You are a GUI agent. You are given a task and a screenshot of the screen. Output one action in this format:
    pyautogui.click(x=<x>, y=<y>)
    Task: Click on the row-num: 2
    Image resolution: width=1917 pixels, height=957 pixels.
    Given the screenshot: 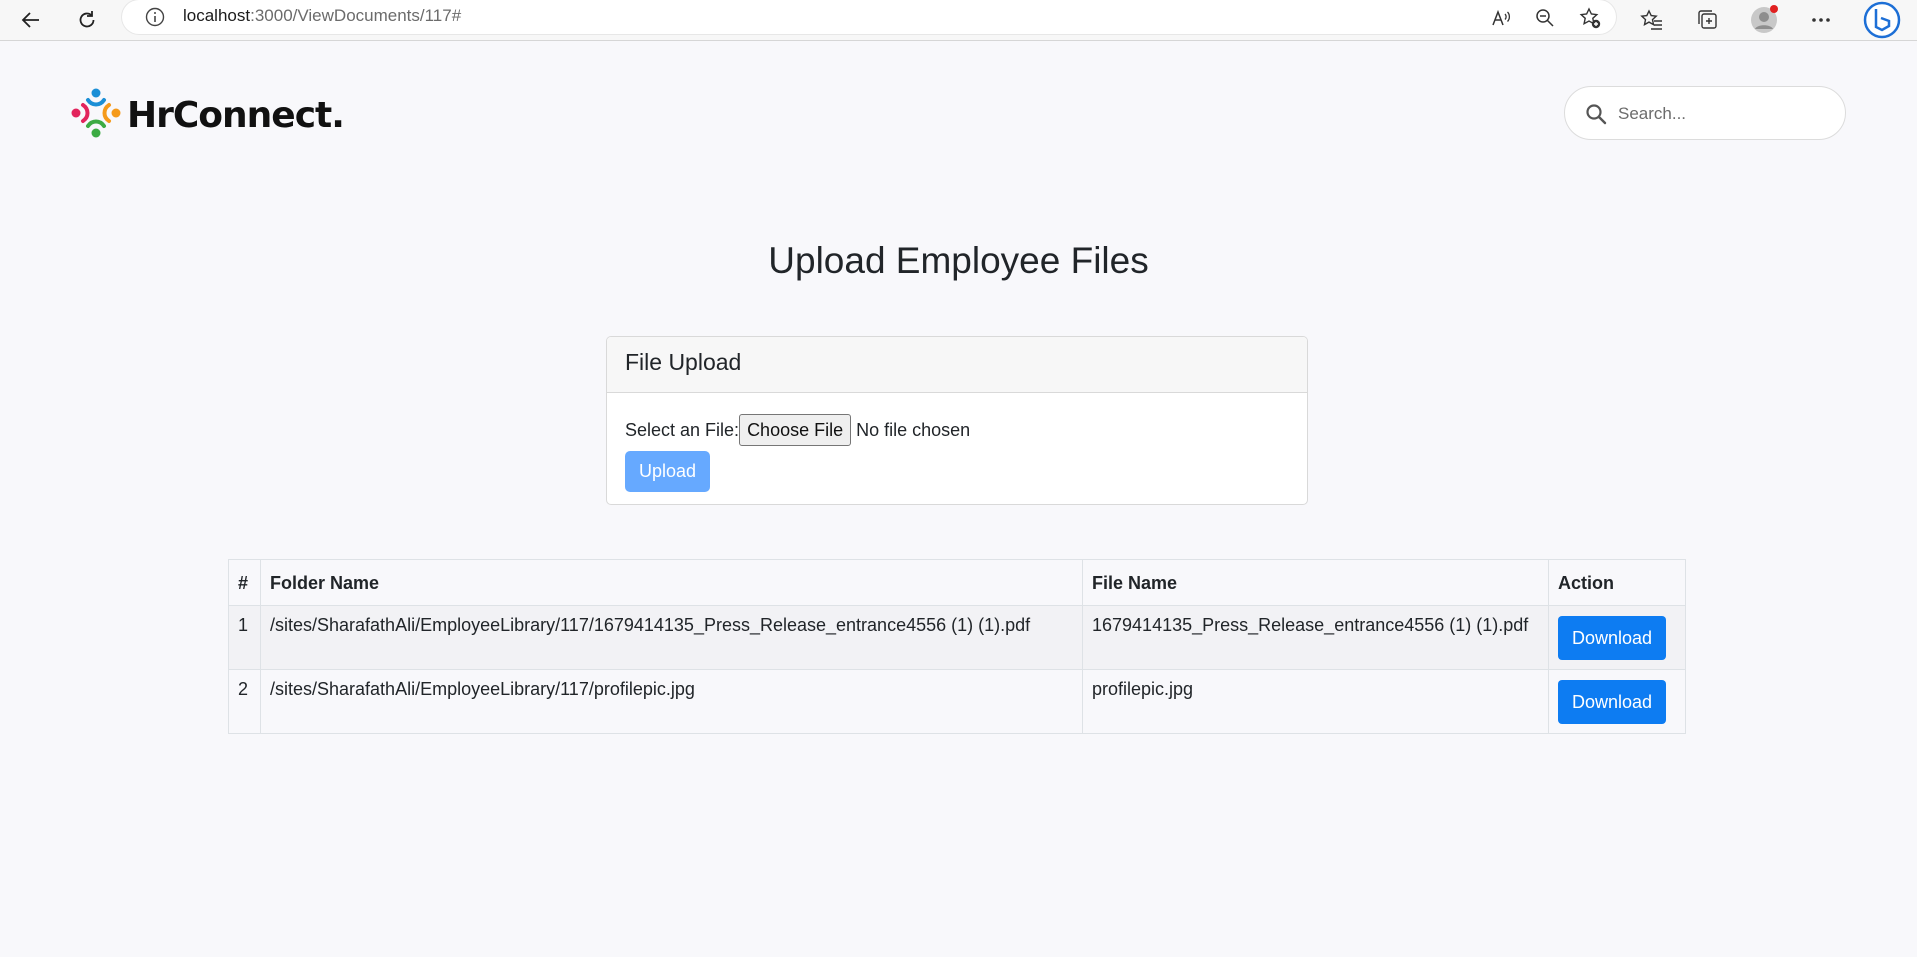 What is the action you would take?
    pyautogui.click(x=244, y=701)
    